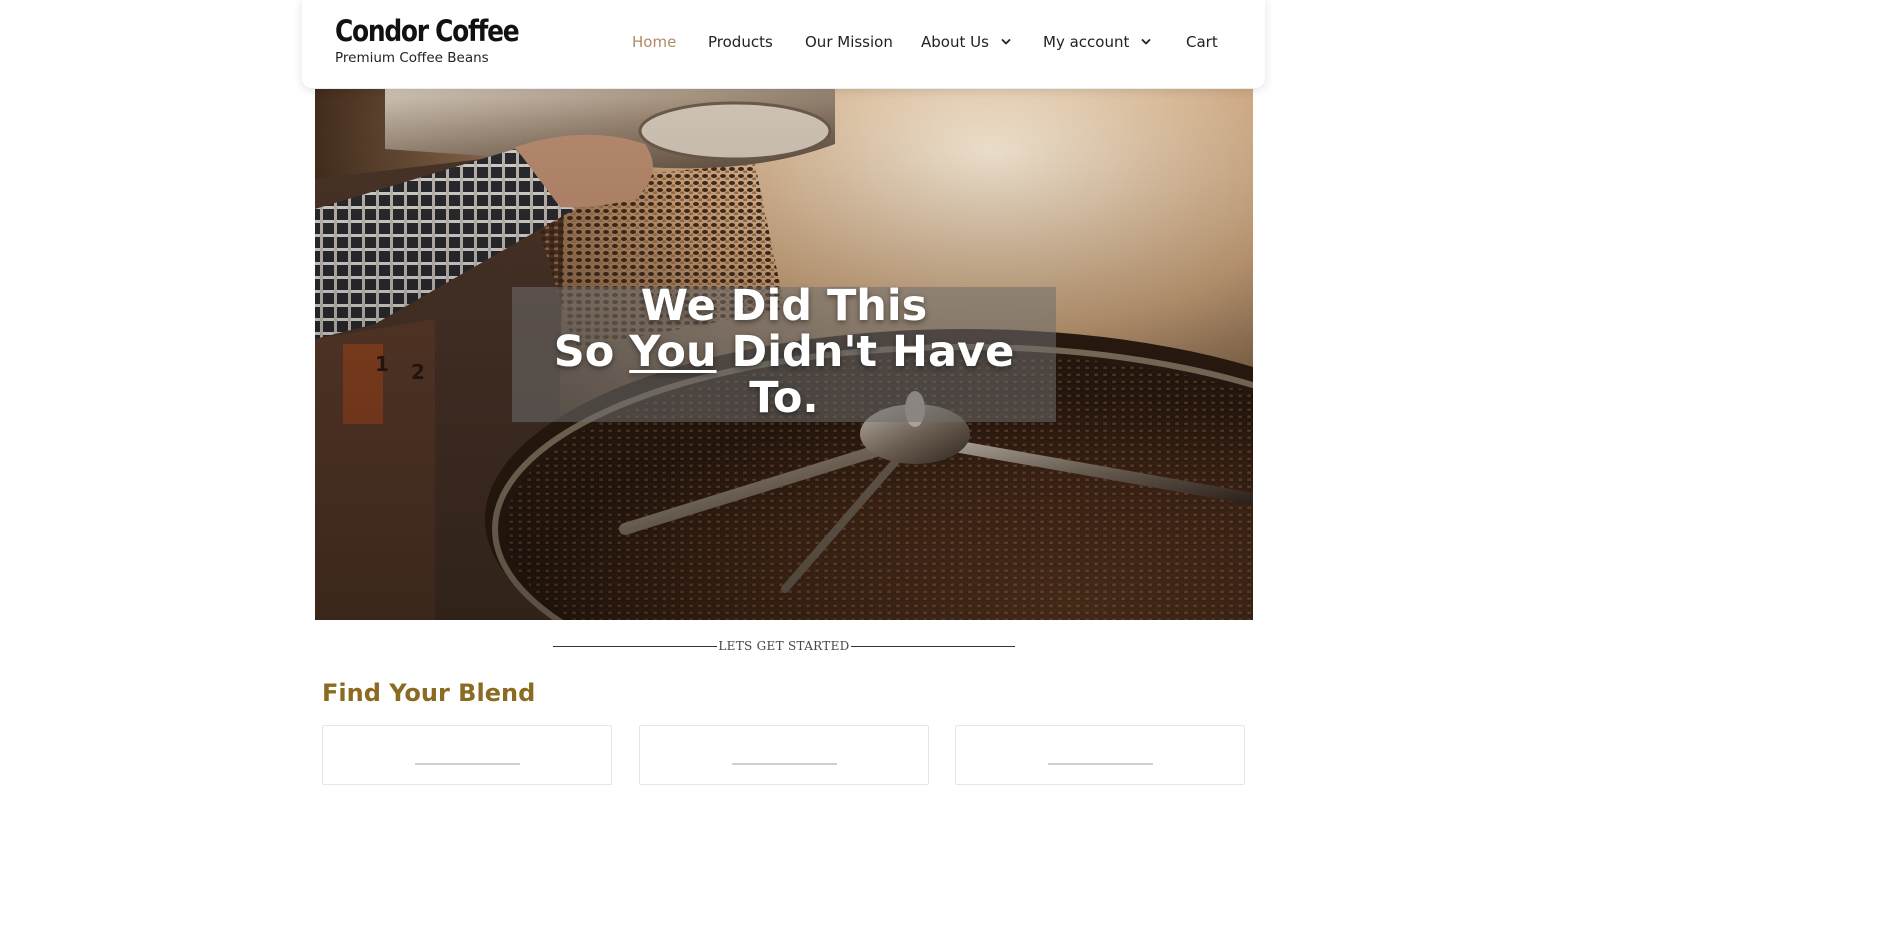 This screenshot has width=1904, height=929. I want to click on hero-line-3: To., so click(784, 398).